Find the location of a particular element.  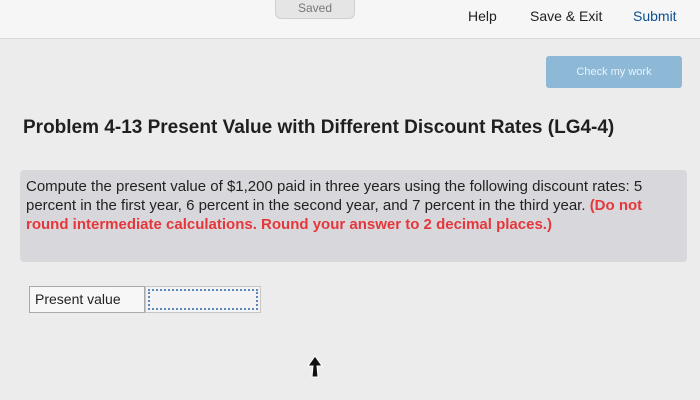

check-my-work-button: Check my work is located at coordinates (614, 72).